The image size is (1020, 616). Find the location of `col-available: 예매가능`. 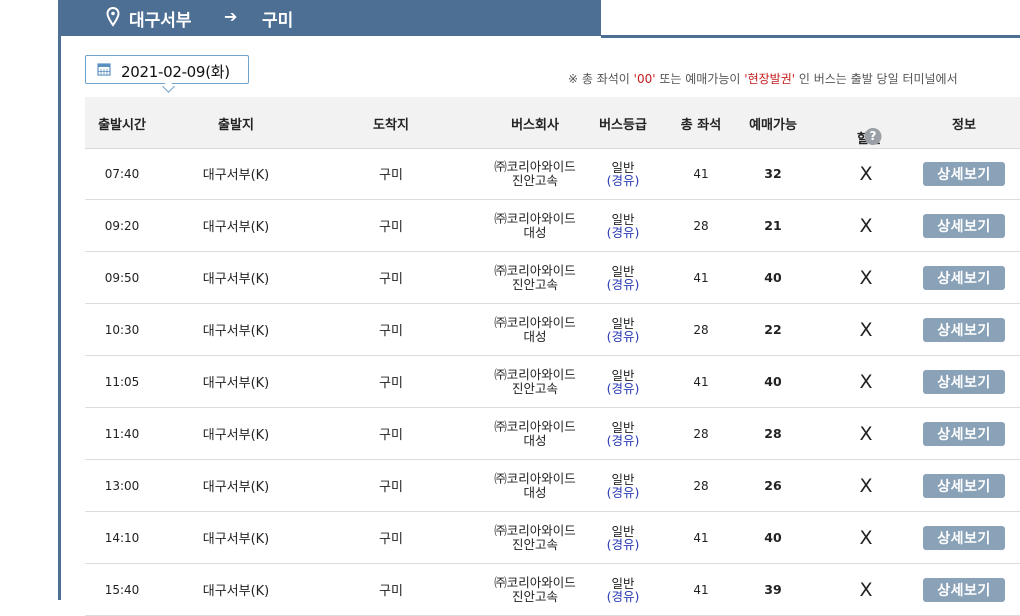

col-available: 예매가능 is located at coordinates (773, 125).